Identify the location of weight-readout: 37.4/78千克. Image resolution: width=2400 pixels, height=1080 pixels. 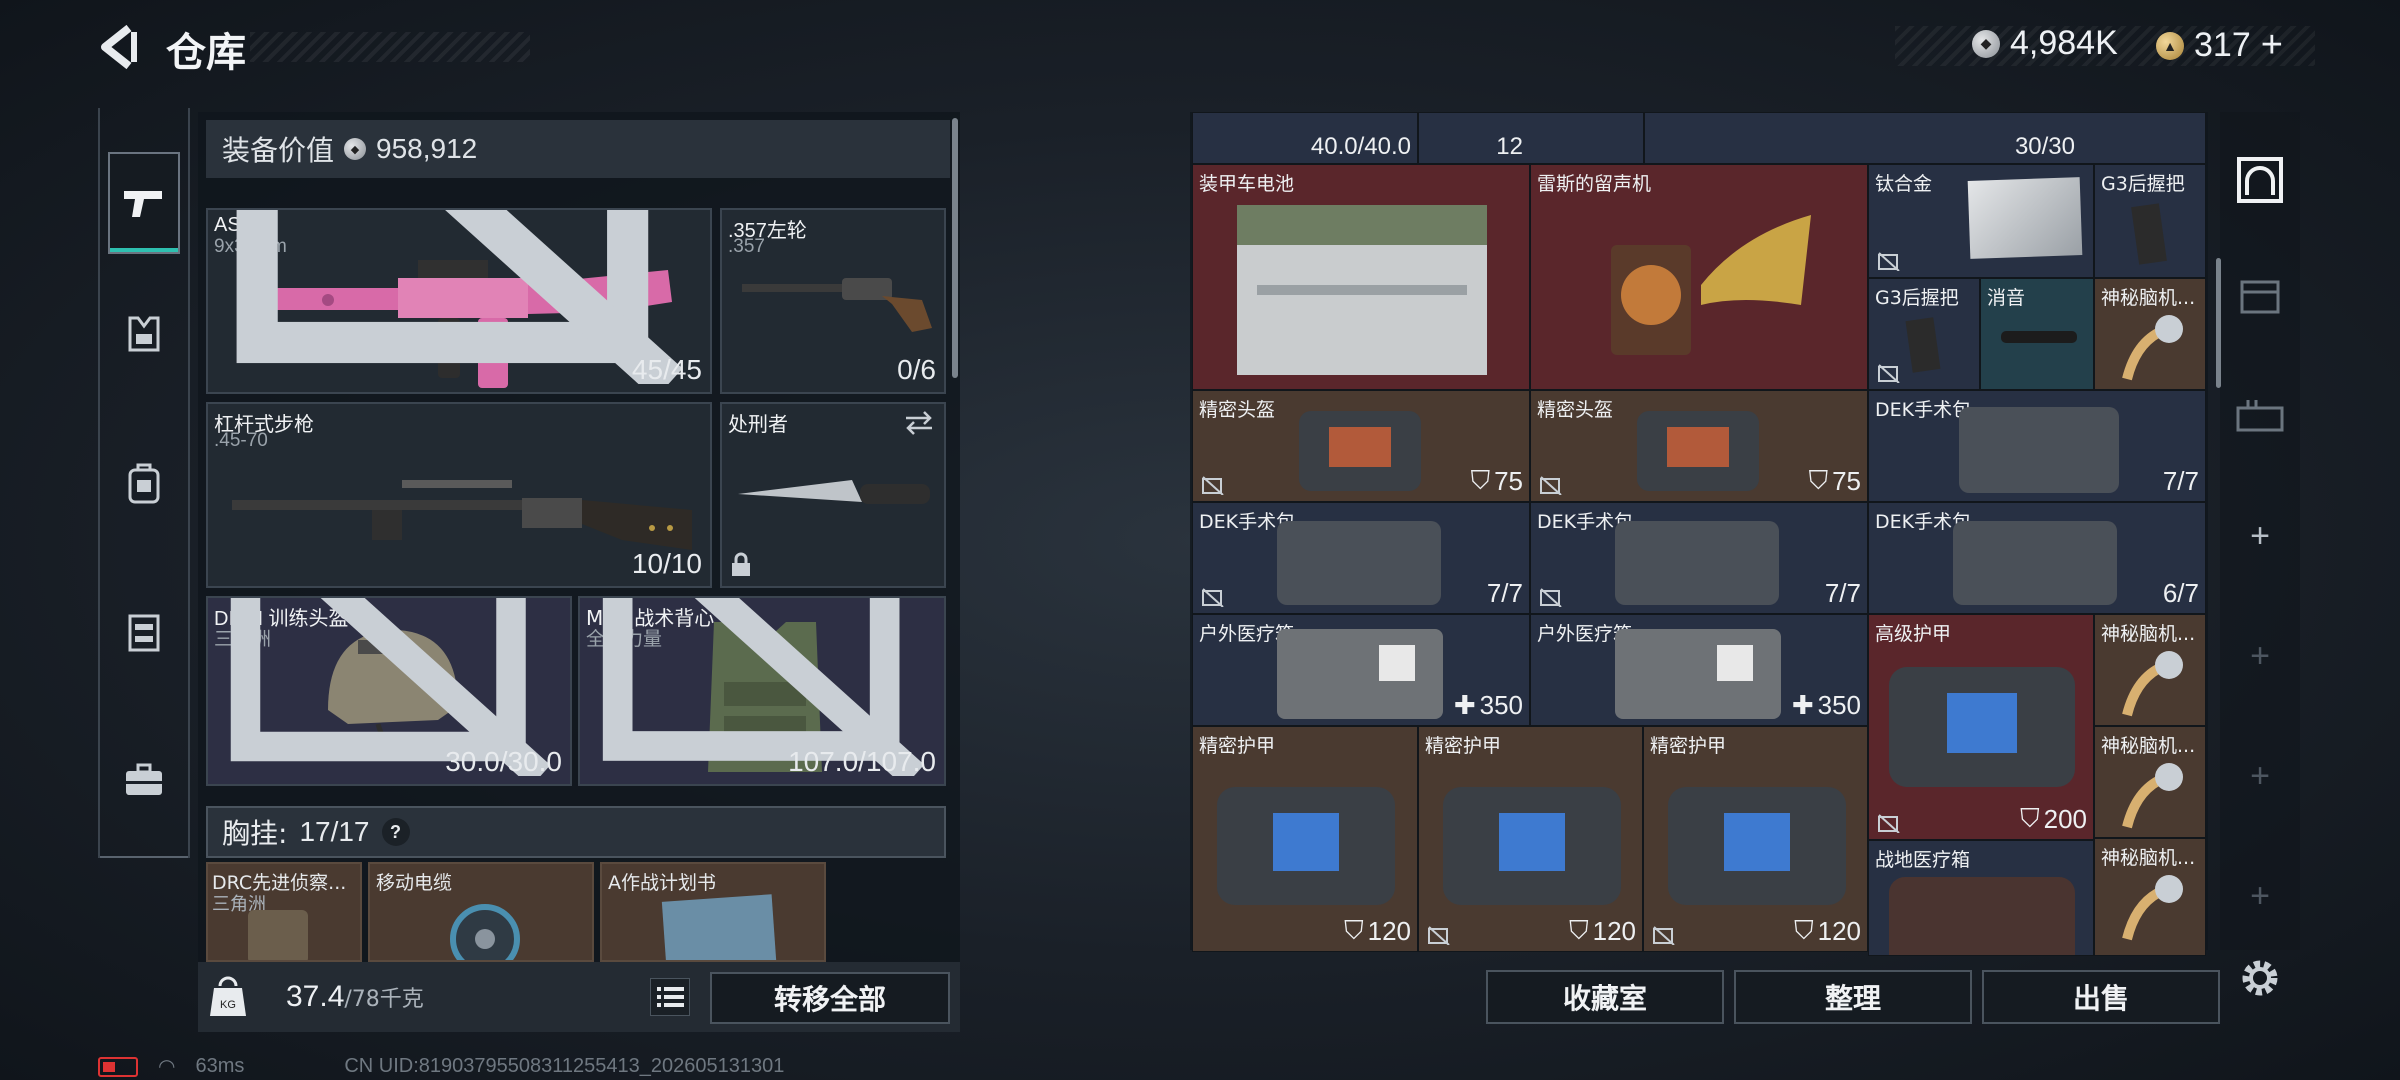
(355, 997).